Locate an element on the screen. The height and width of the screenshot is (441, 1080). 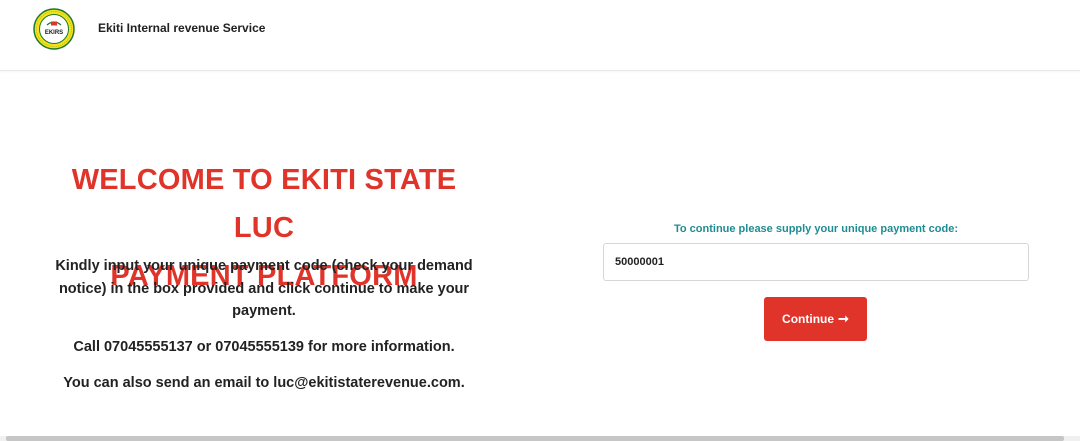
scrollbar-thumb is located at coordinates (535, 438).